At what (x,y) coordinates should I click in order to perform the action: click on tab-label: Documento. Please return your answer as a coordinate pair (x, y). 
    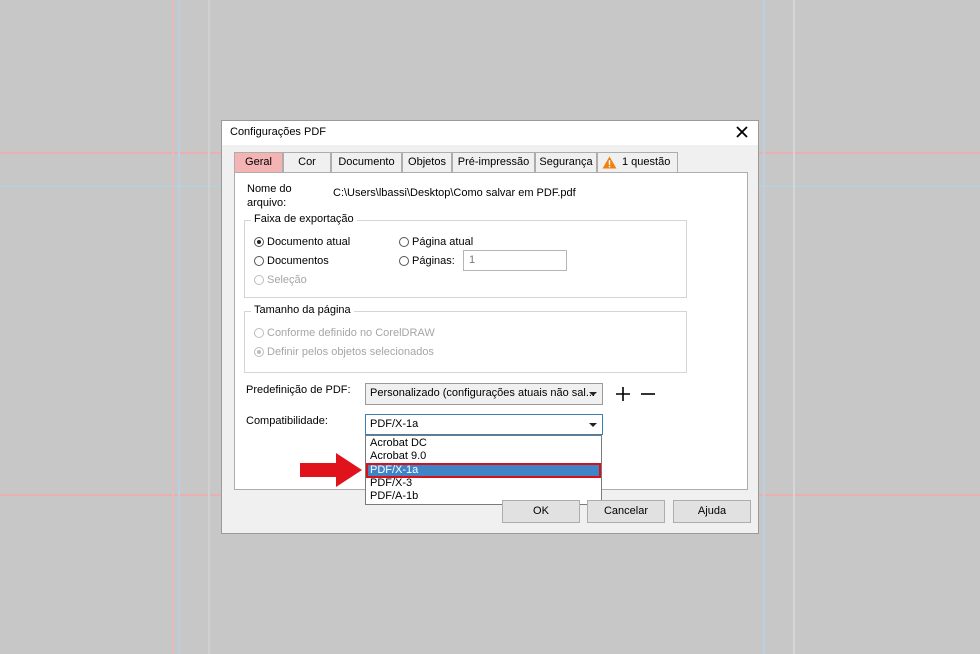
    Looking at the image, I should click on (366, 162).